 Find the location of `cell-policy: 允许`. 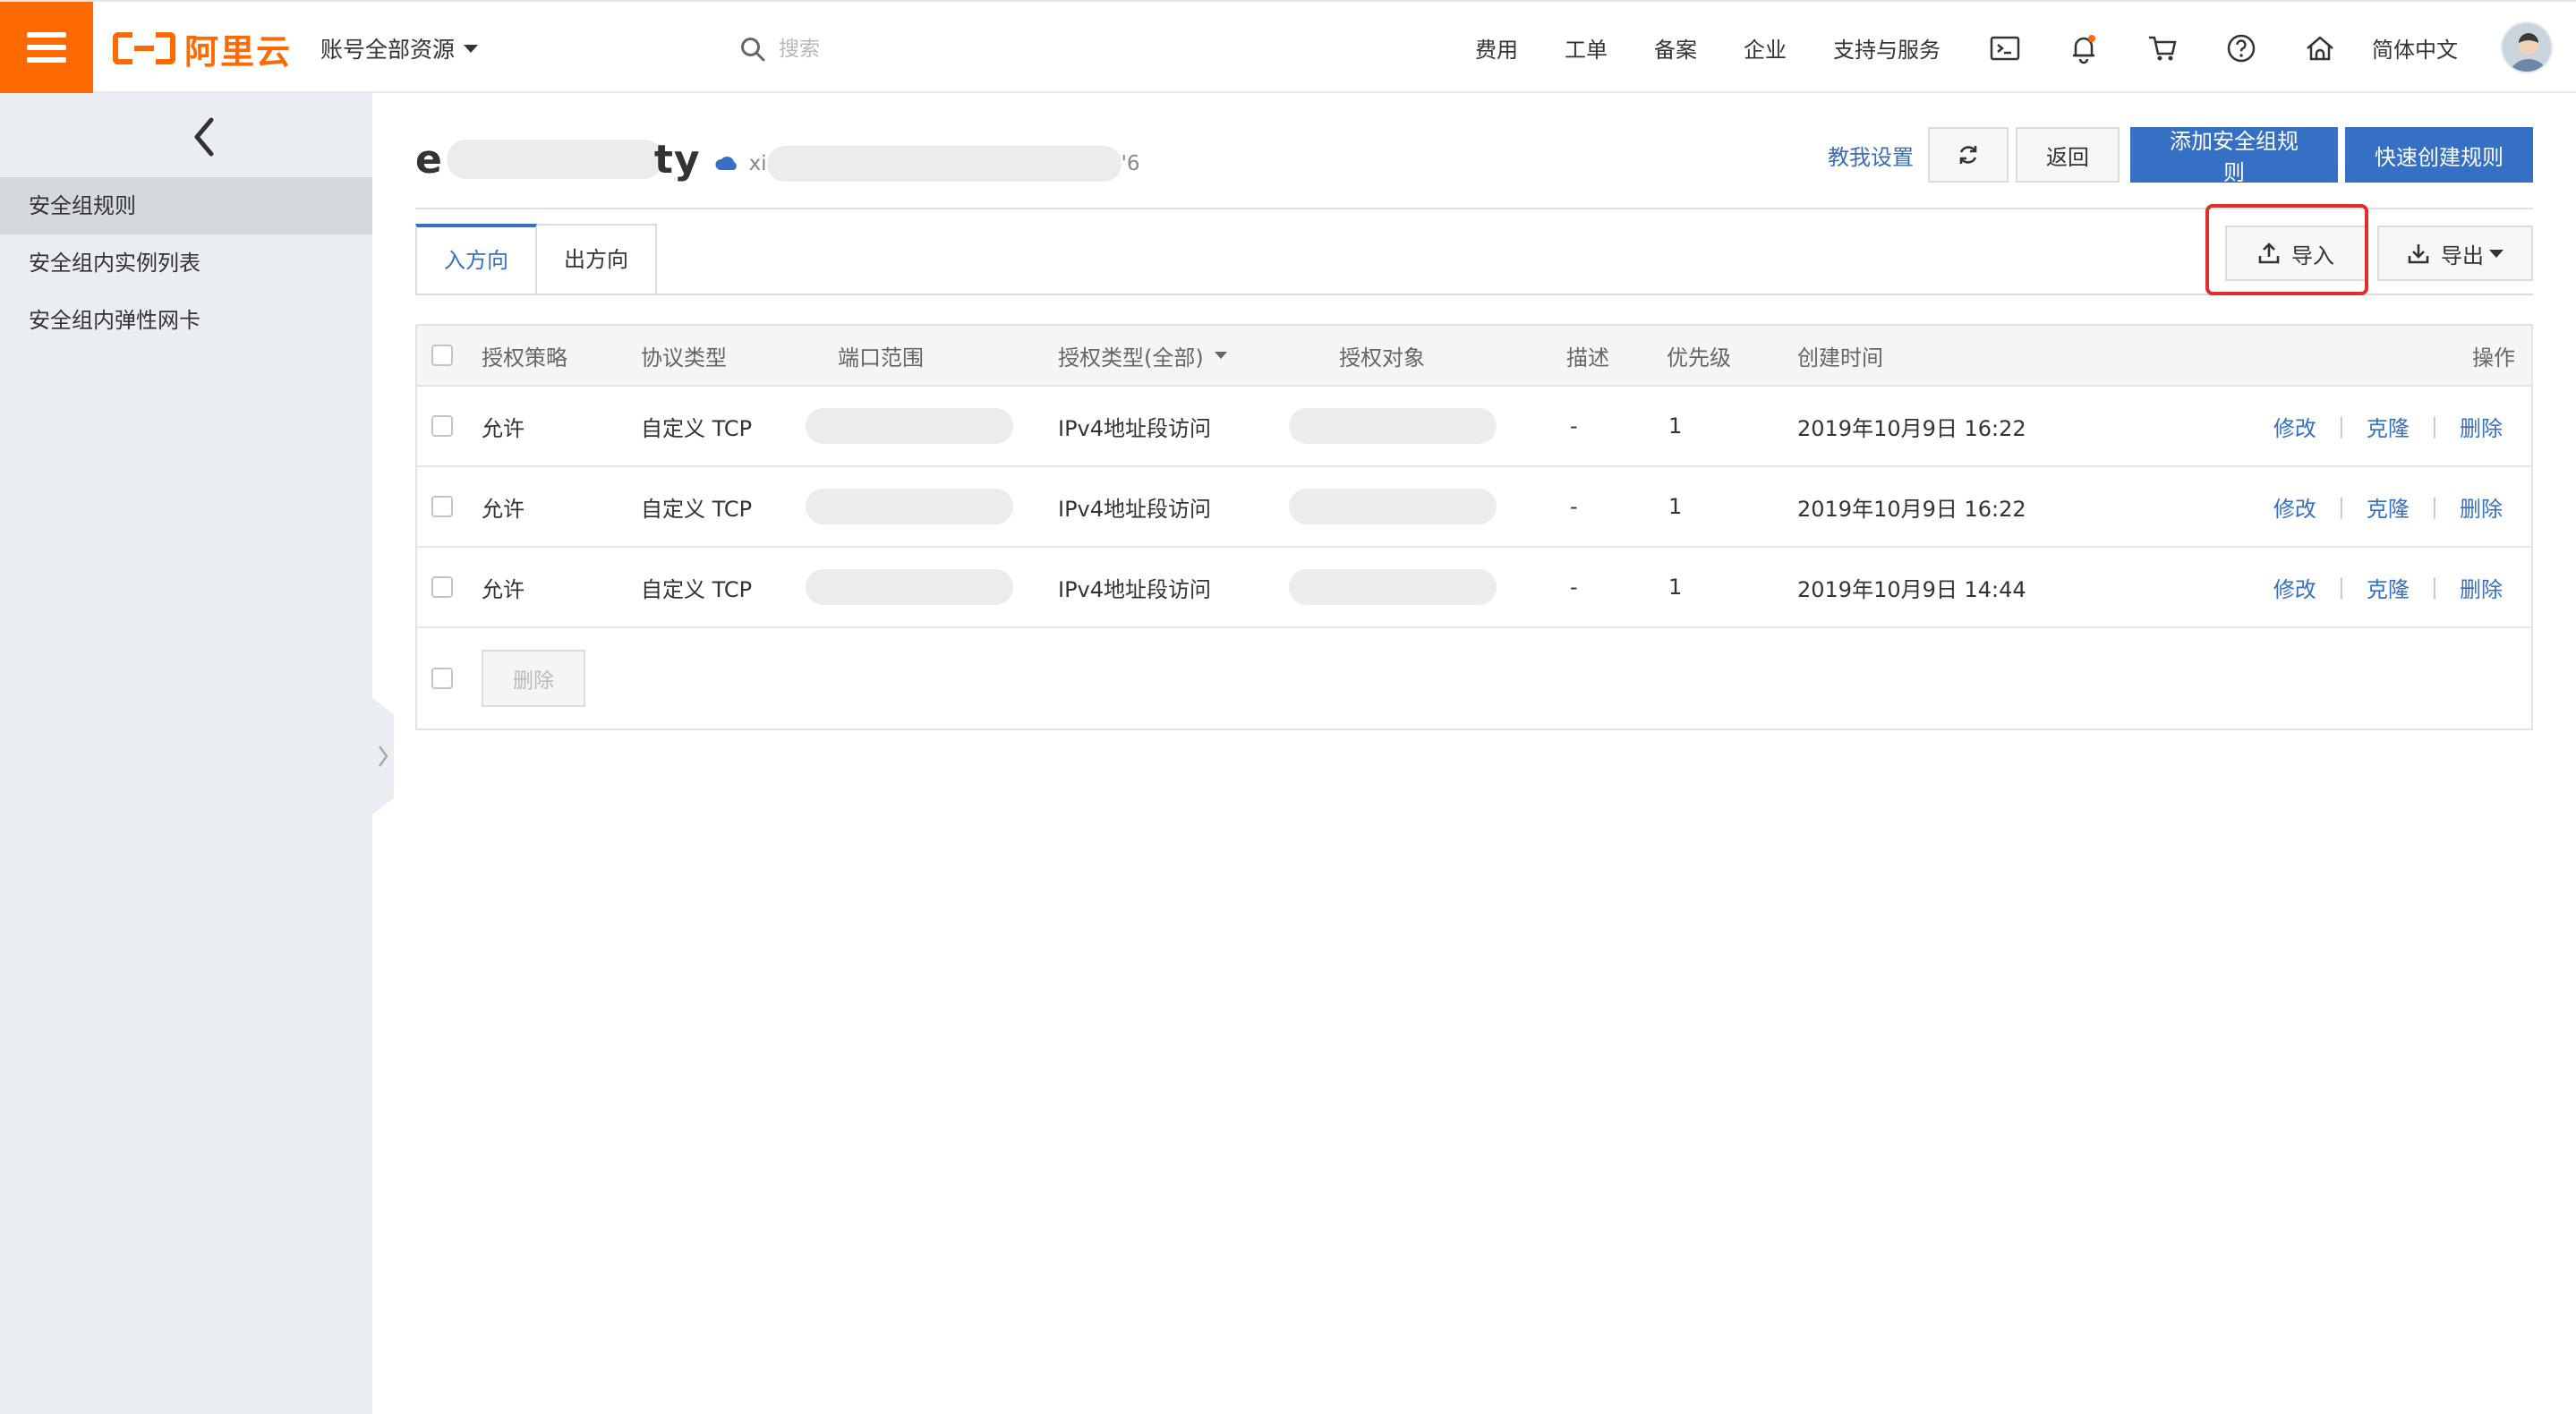

cell-policy: 允许 is located at coordinates (503, 428).